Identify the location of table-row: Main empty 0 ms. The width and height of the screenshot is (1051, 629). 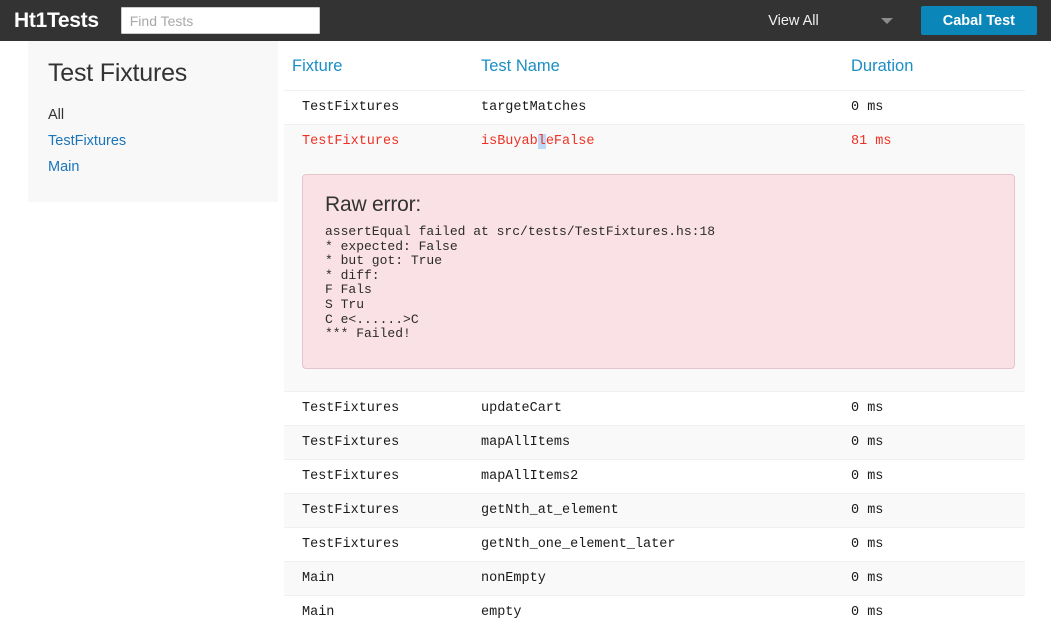
(654, 611).